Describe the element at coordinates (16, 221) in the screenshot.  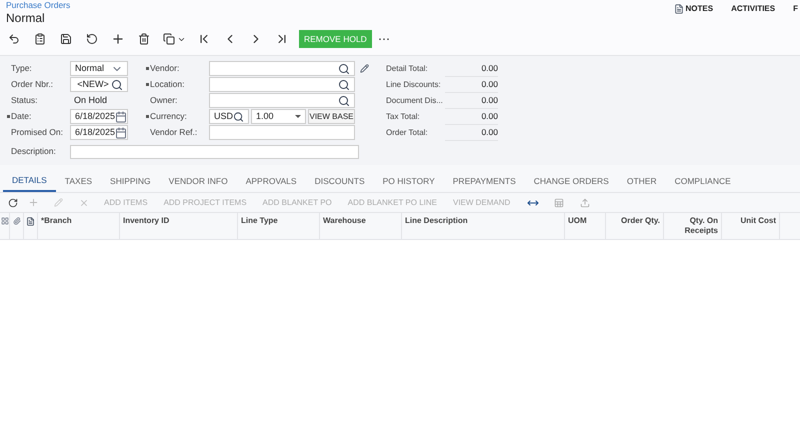
I see `attachment-icon` at that location.